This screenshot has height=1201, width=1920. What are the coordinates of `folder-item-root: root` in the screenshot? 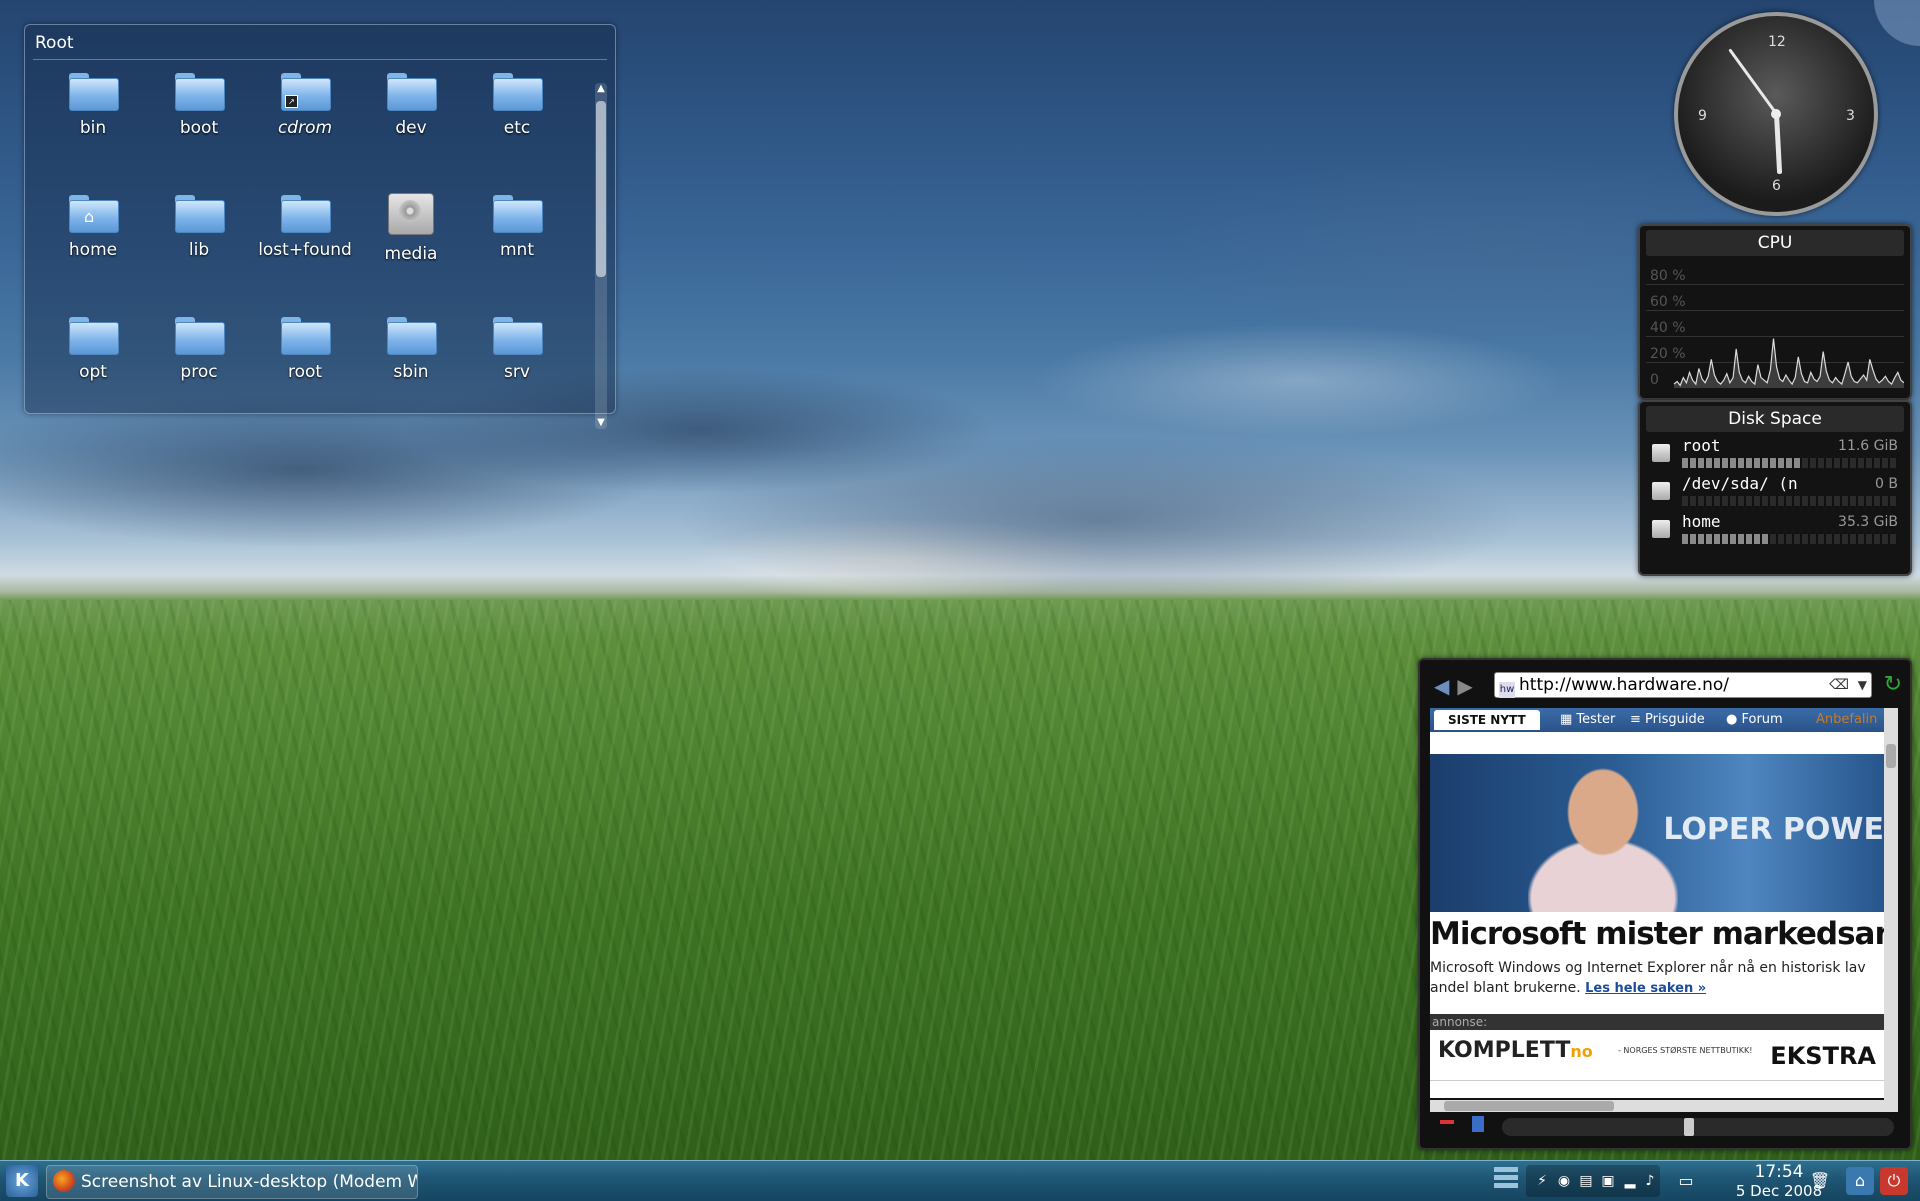 It's located at (305, 348).